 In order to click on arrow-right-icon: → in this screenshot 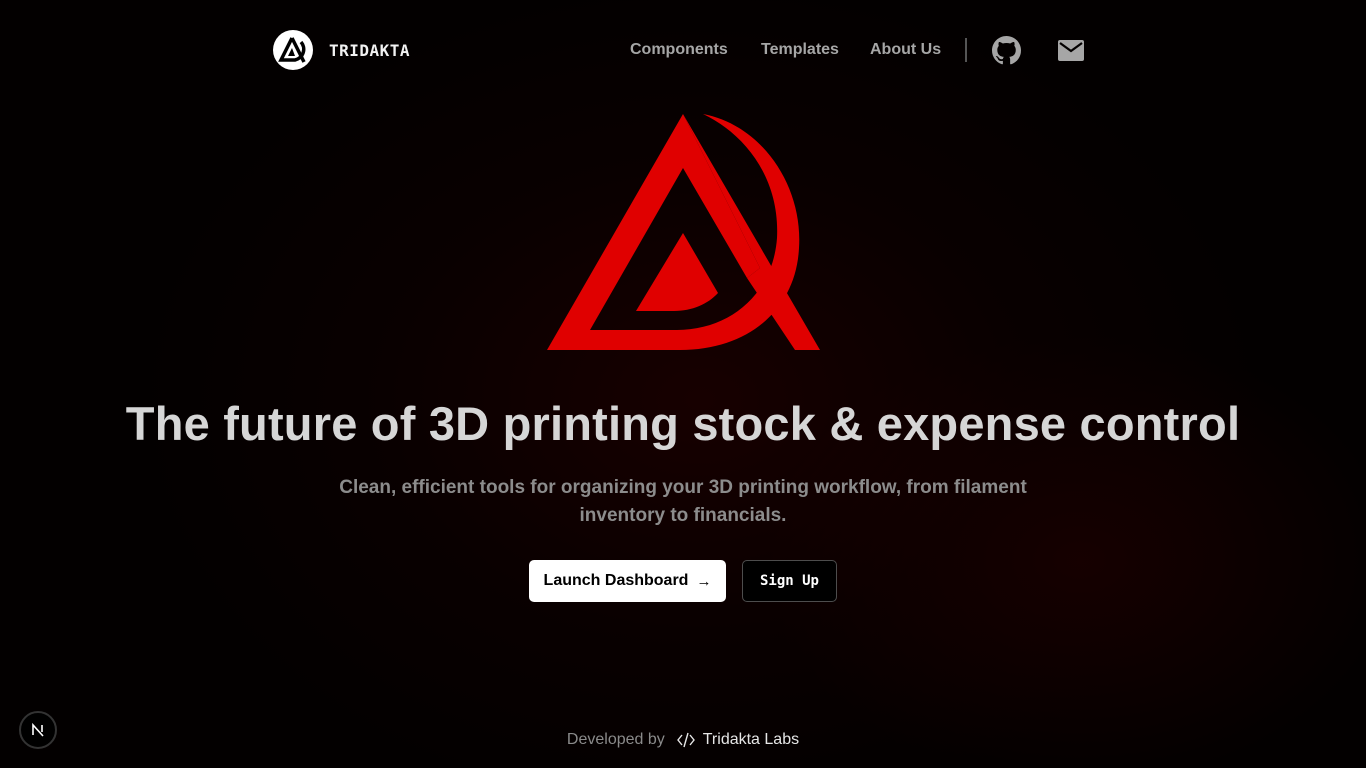, I will do `click(704, 581)`.